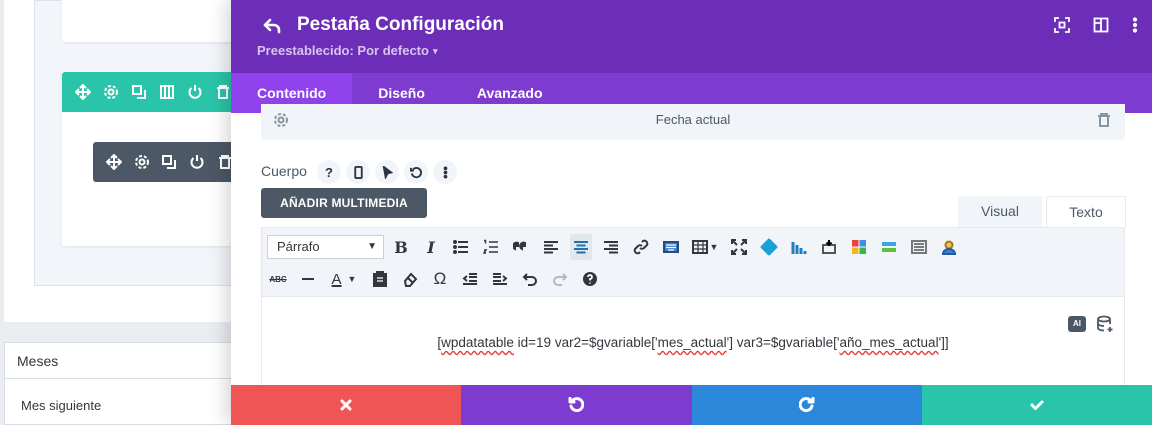 The height and width of the screenshot is (425, 1152). I want to click on special-char-button: Ω, so click(440, 279).